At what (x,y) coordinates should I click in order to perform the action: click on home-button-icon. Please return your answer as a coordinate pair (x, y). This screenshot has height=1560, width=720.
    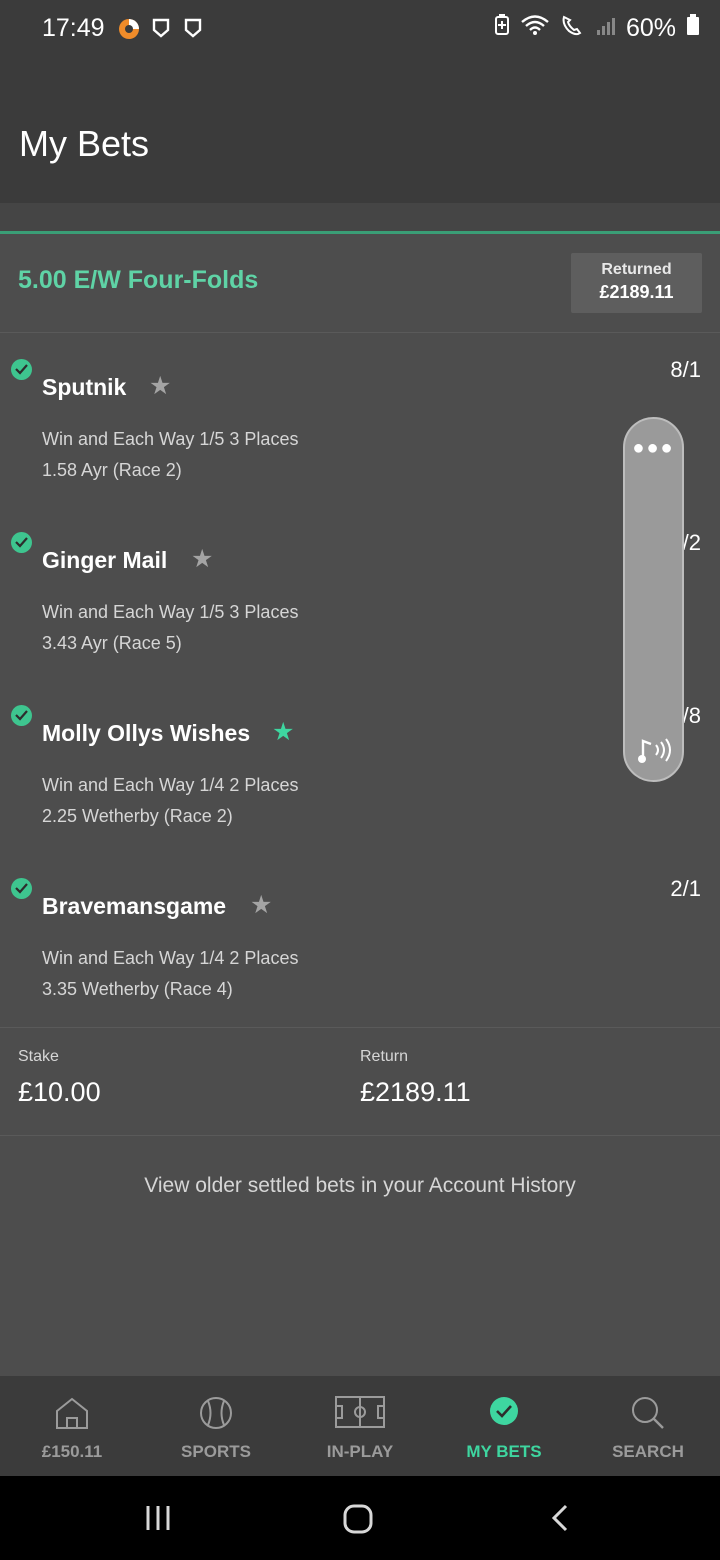
    Looking at the image, I should click on (358, 1521).